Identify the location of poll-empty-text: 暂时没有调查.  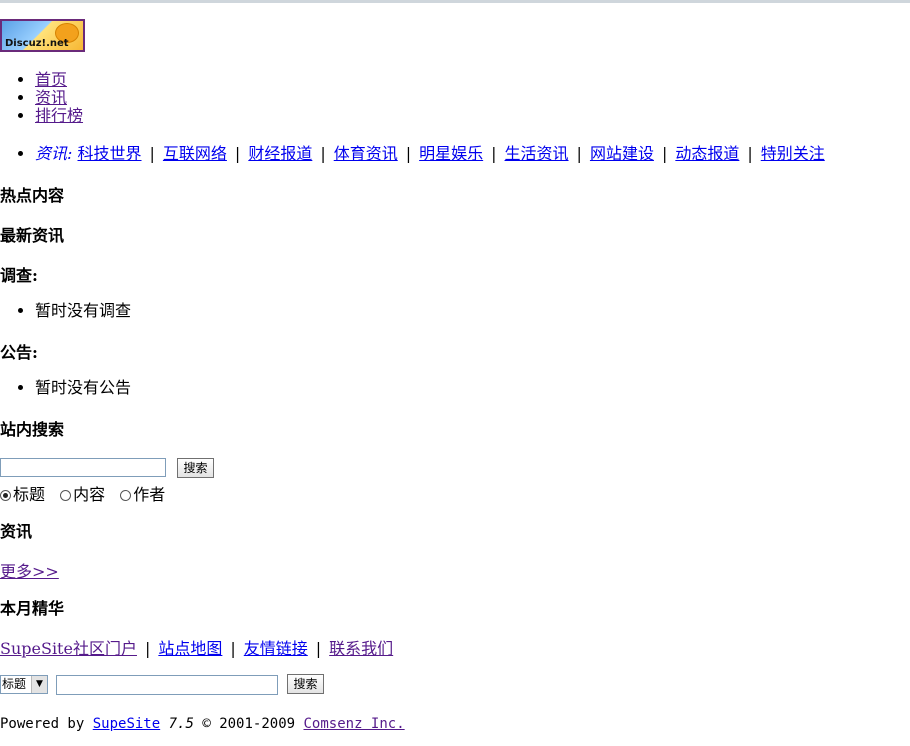
(83, 311).